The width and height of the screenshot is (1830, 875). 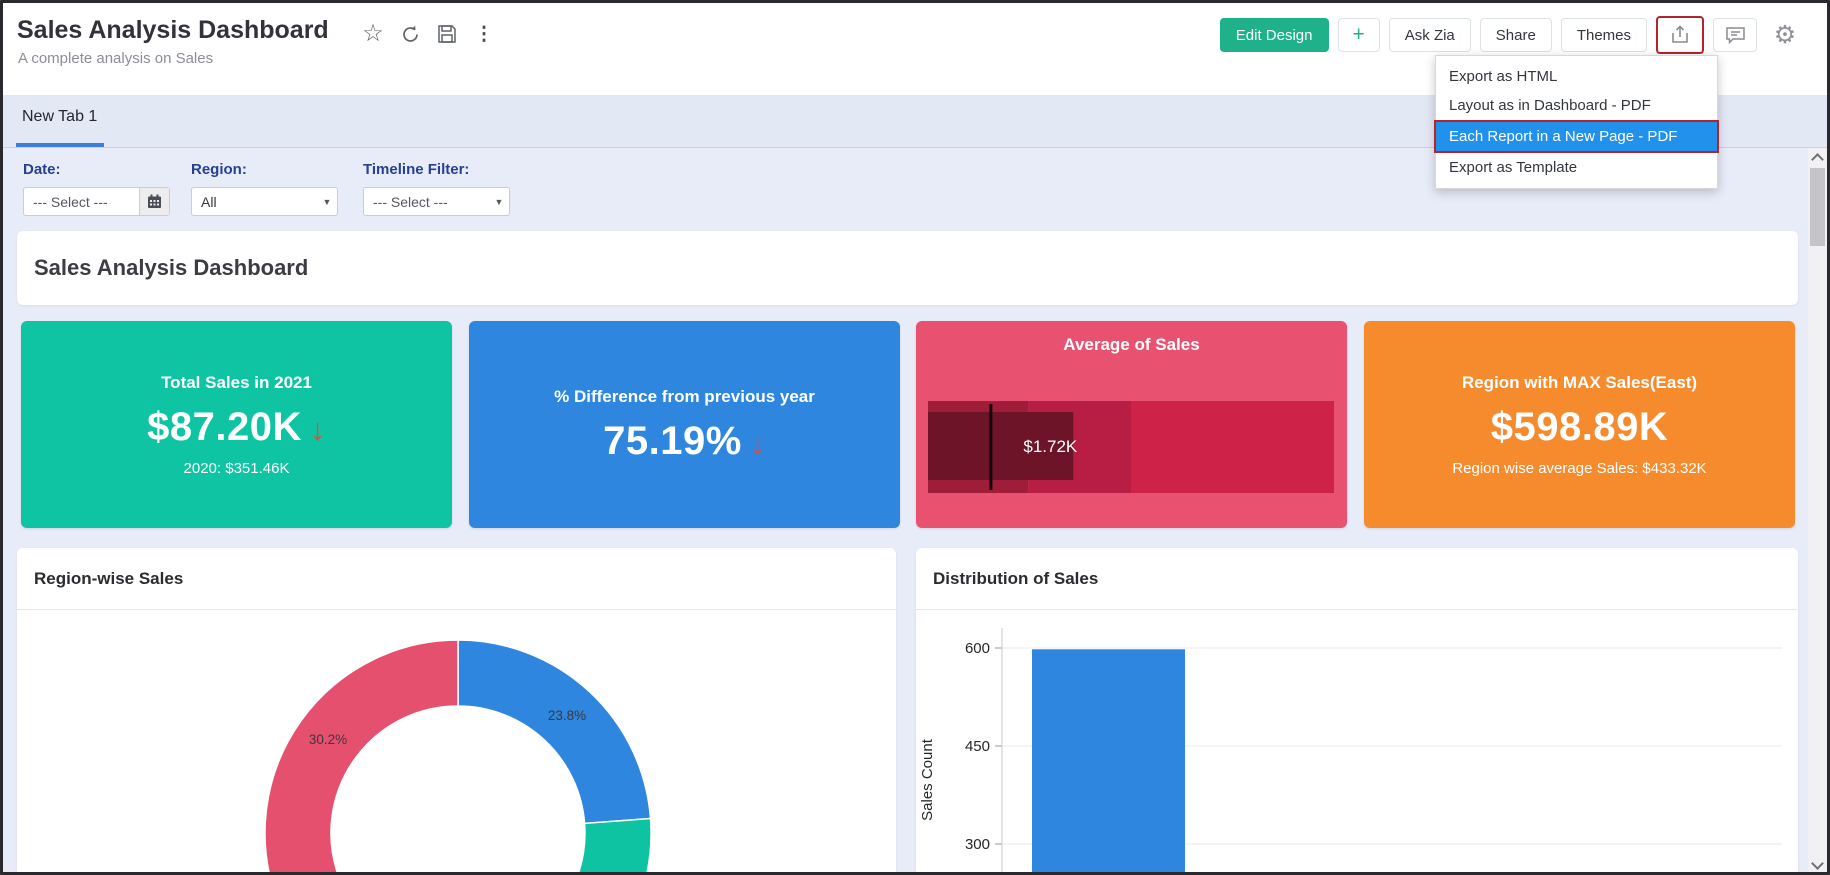 I want to click on themes-button: Themes, so click(x=1603, y=35).